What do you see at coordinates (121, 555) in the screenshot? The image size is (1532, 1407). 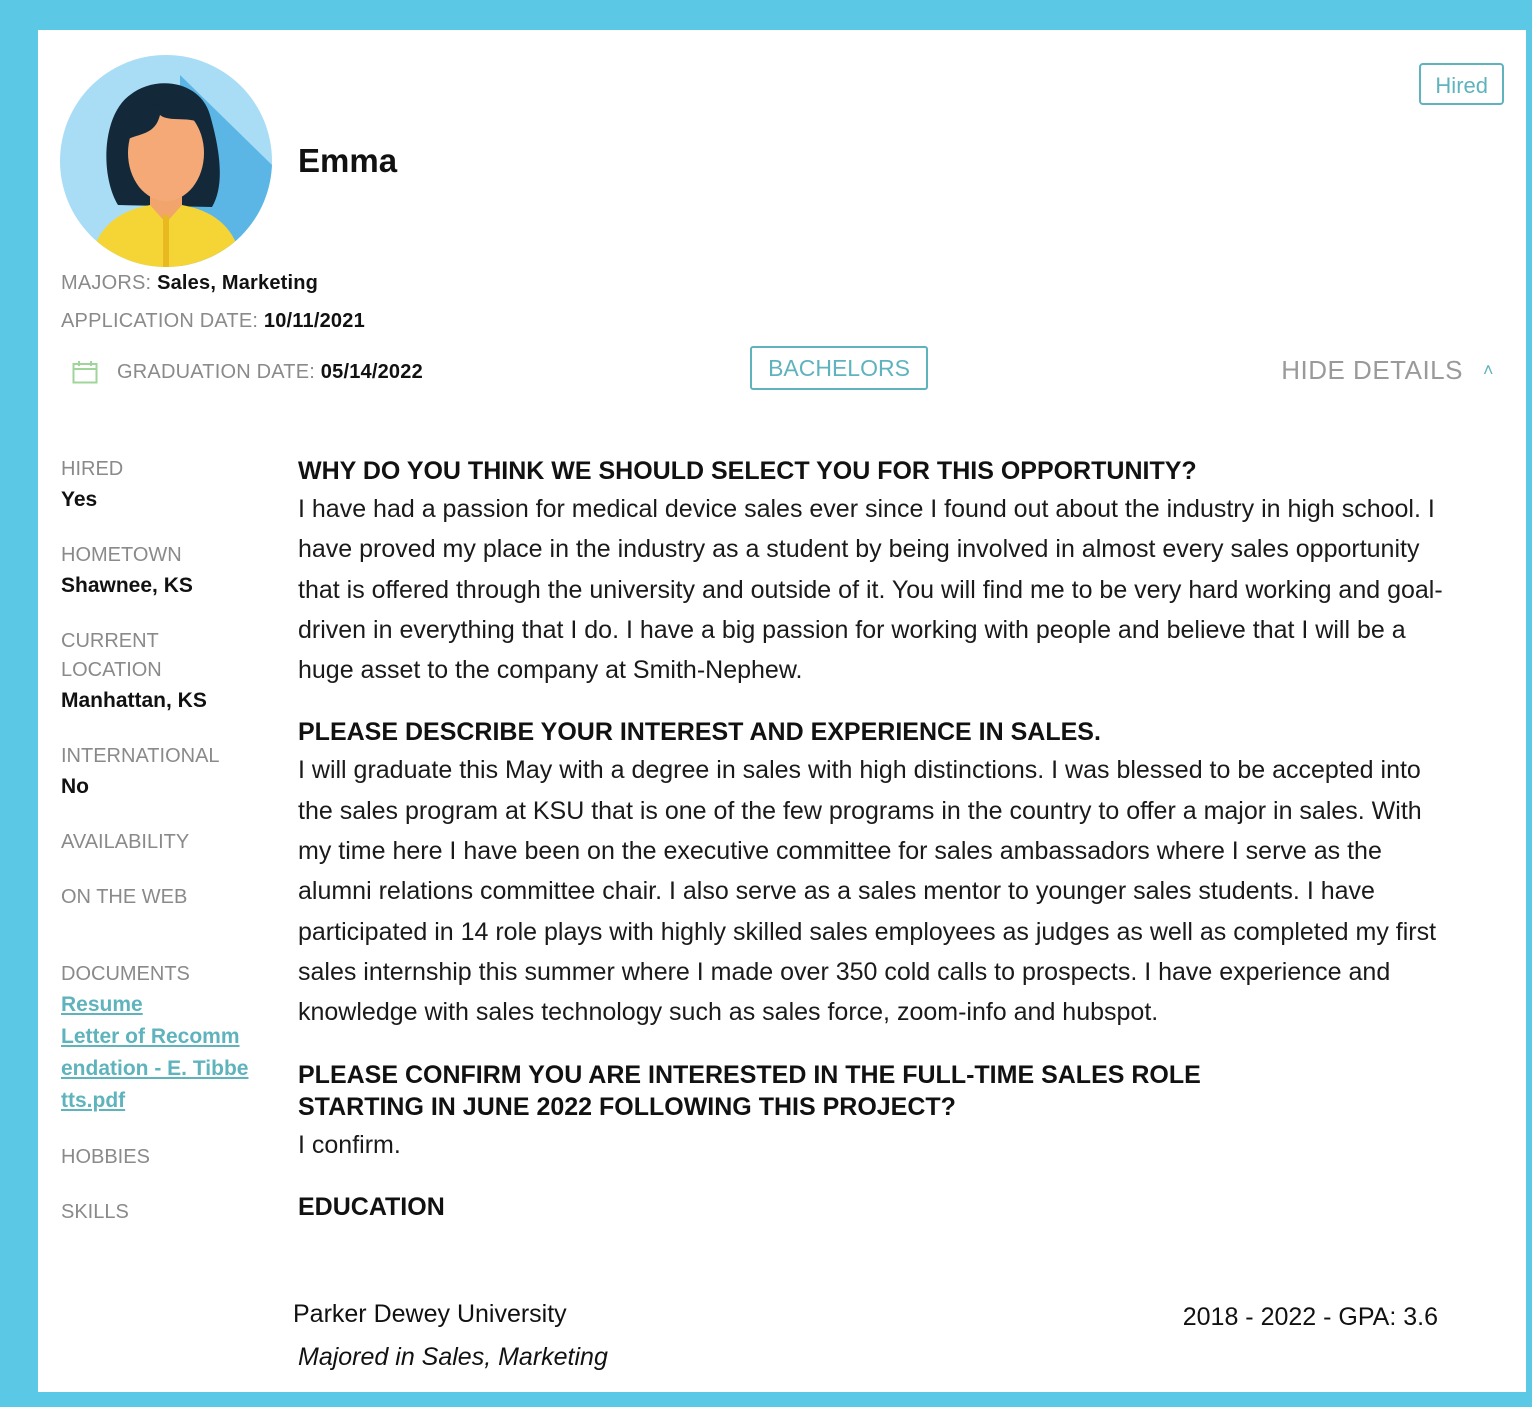 I see `hometown-label: HOMETOWN` at bounding box center [121, 555].